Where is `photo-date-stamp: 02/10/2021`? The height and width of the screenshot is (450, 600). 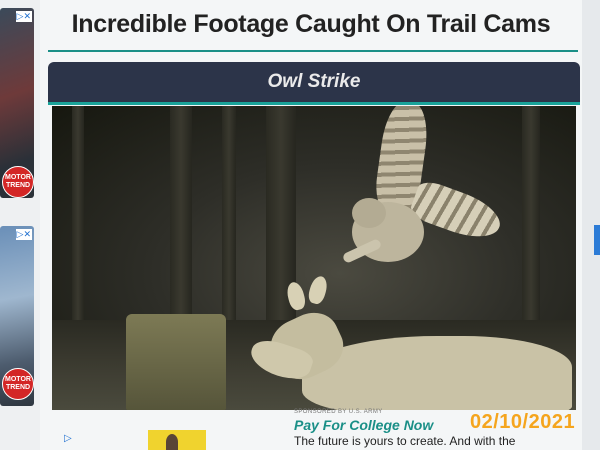 photo-date-stamp: 02/10/2021 is located at coordinates (523, 422).